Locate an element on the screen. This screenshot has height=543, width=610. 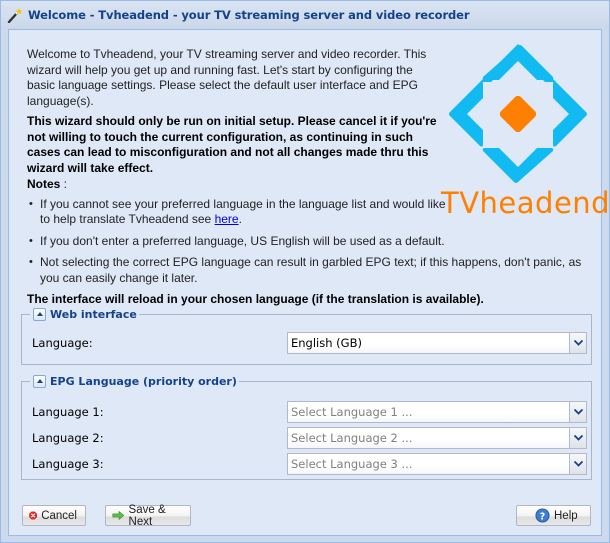
help-label: Help is located at coordinates (566, 515).